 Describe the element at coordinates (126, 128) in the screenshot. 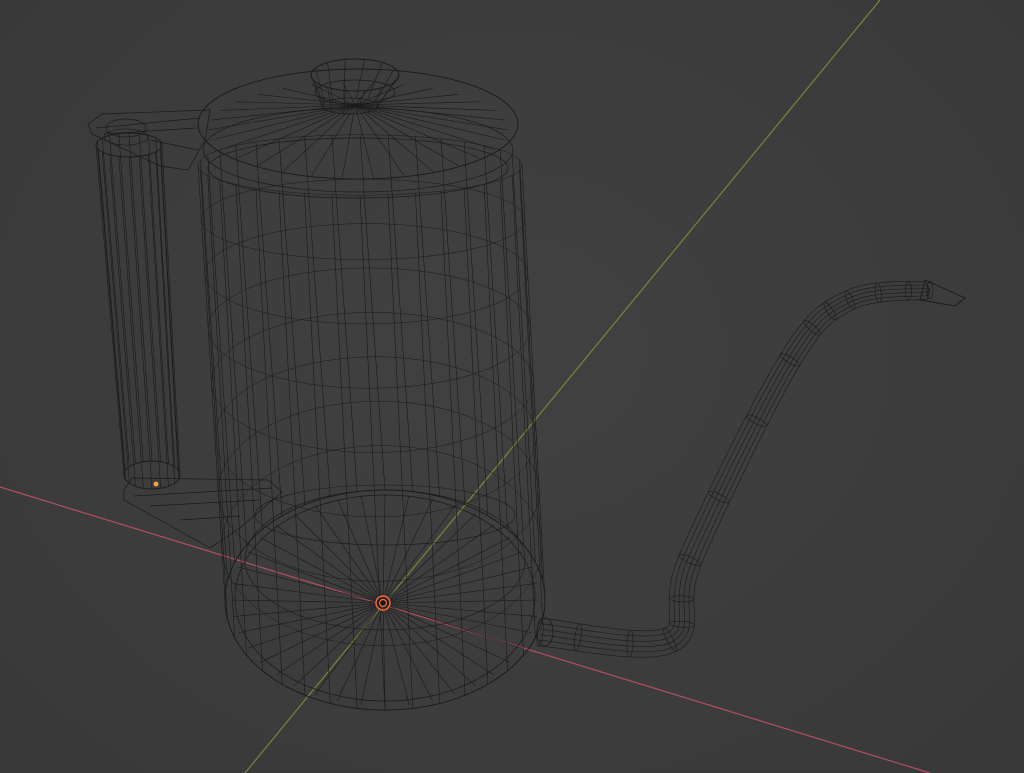

I see `handle-top-knob` at that location.